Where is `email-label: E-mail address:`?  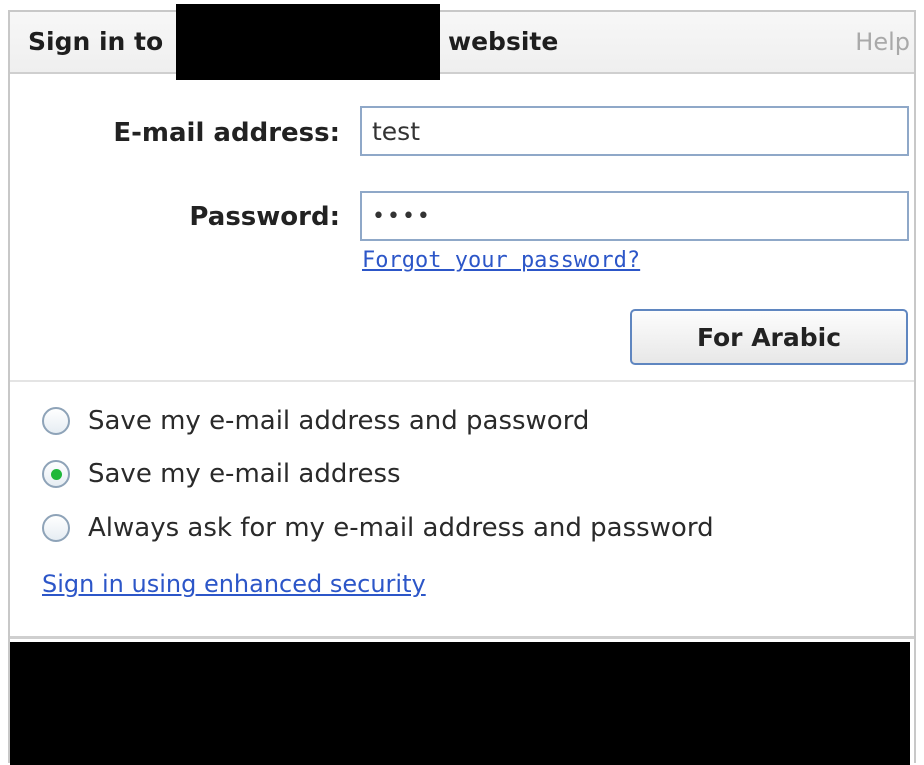
email-label: E-mail address: is located at coordinates (226, 133).